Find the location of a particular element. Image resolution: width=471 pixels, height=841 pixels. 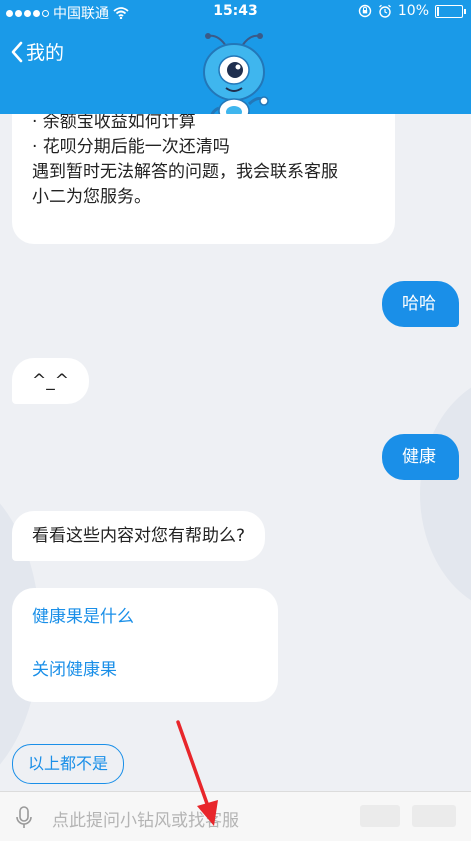

battery-icon is located at coordinates (450, 11).